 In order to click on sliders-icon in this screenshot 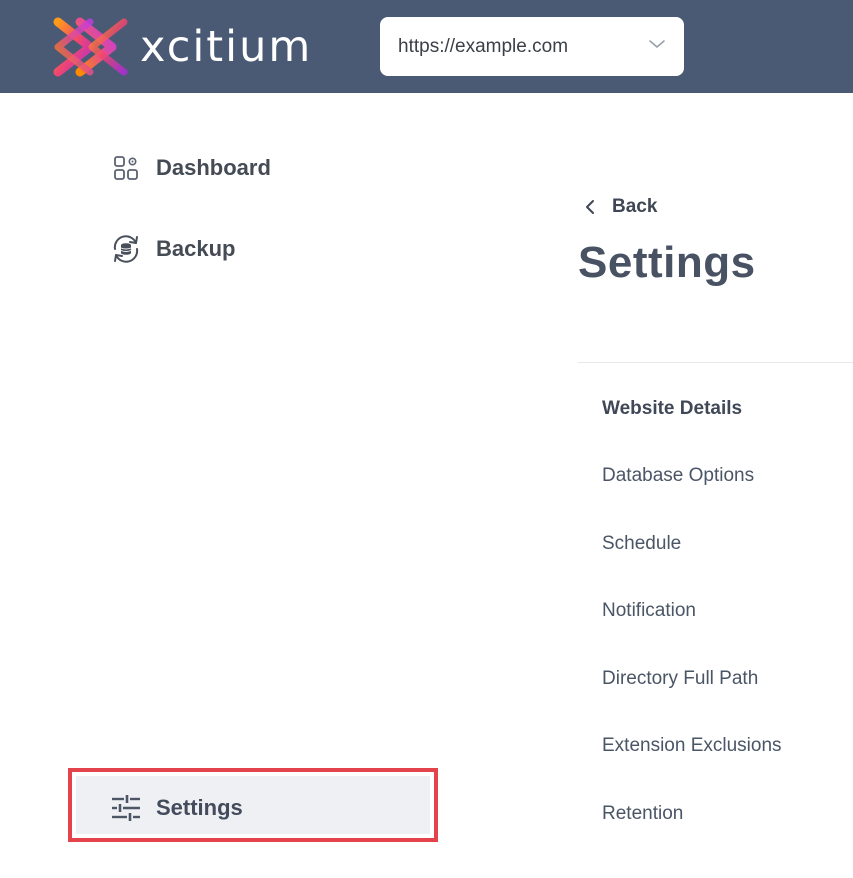, I will do `click(126, 808)`.